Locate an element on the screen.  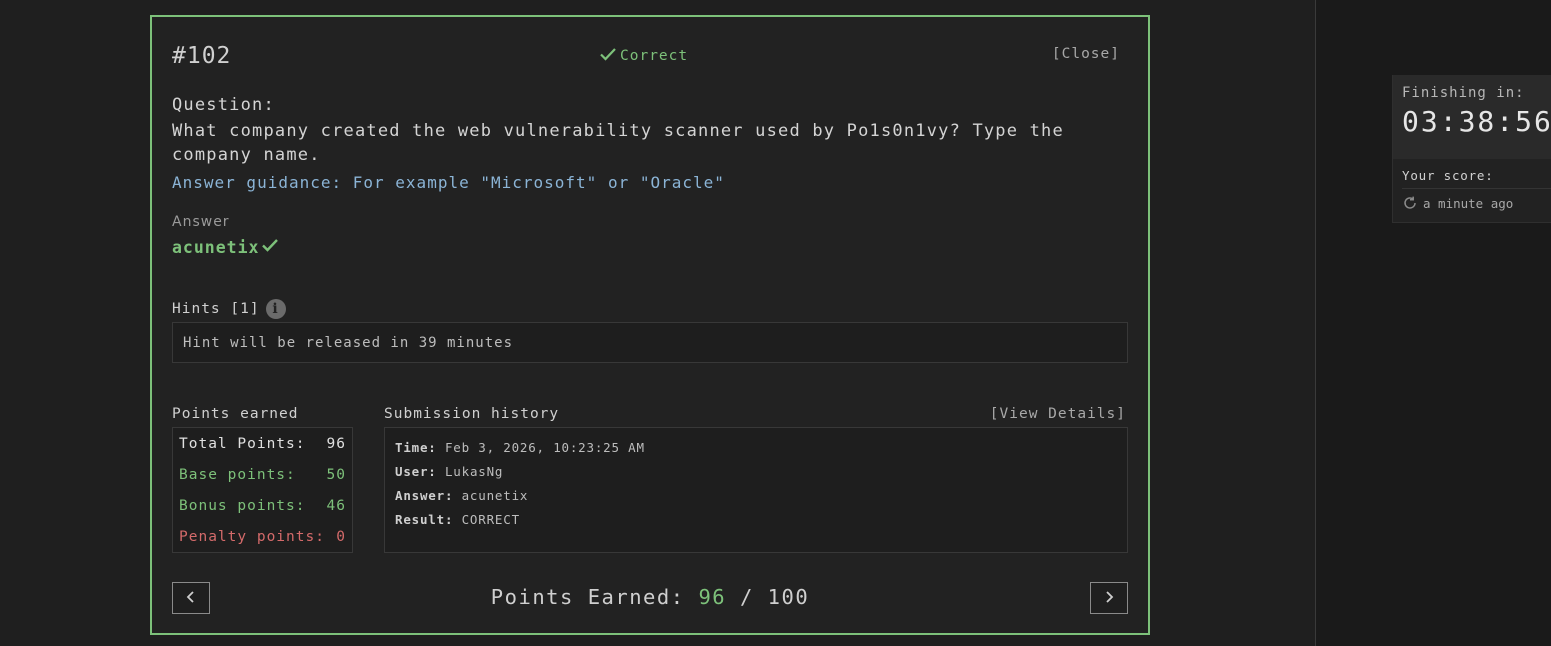
answer-text: acunetix is located at coordinates (216, 247).